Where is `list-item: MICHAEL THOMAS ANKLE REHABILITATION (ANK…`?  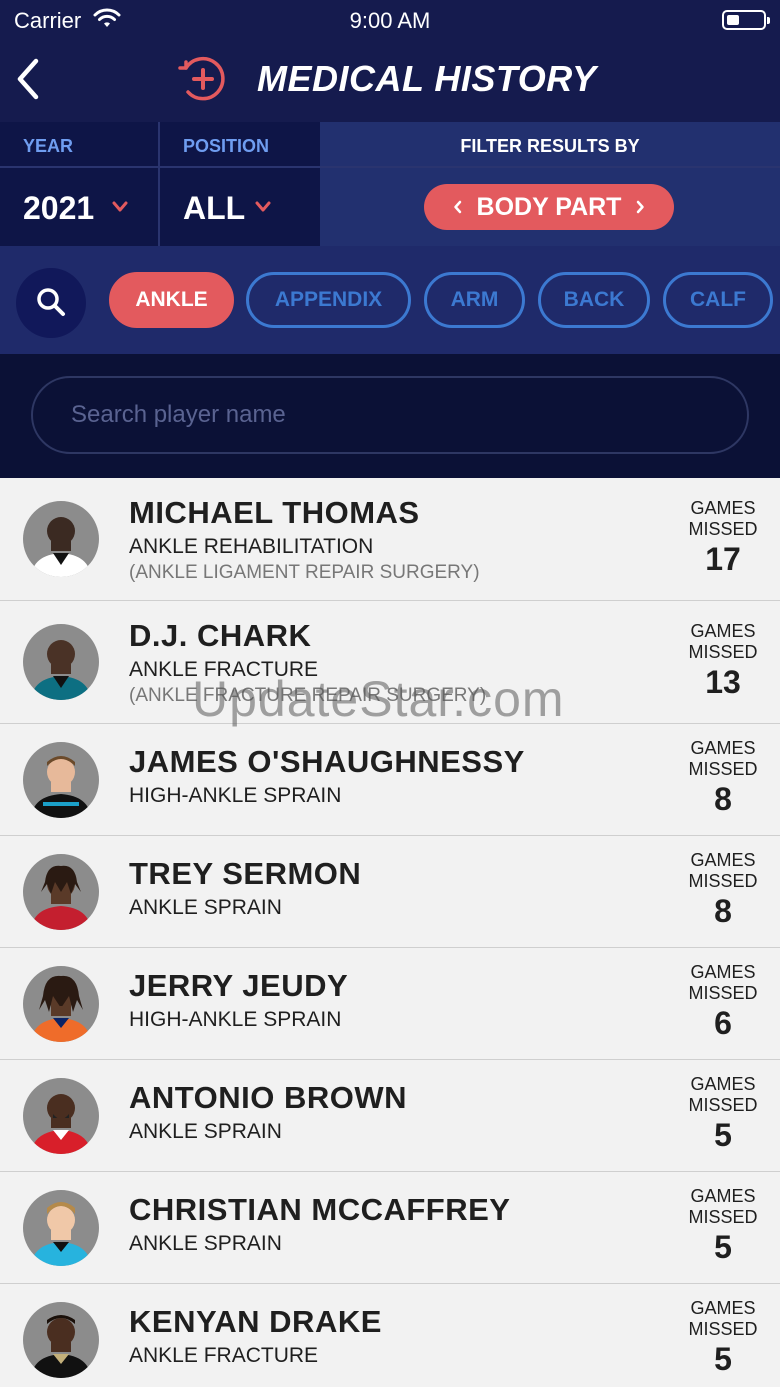
list-item: MICHAEL THOMAS ANKLE REHABILITATION (ANK… is located at coordinates (390, 539).